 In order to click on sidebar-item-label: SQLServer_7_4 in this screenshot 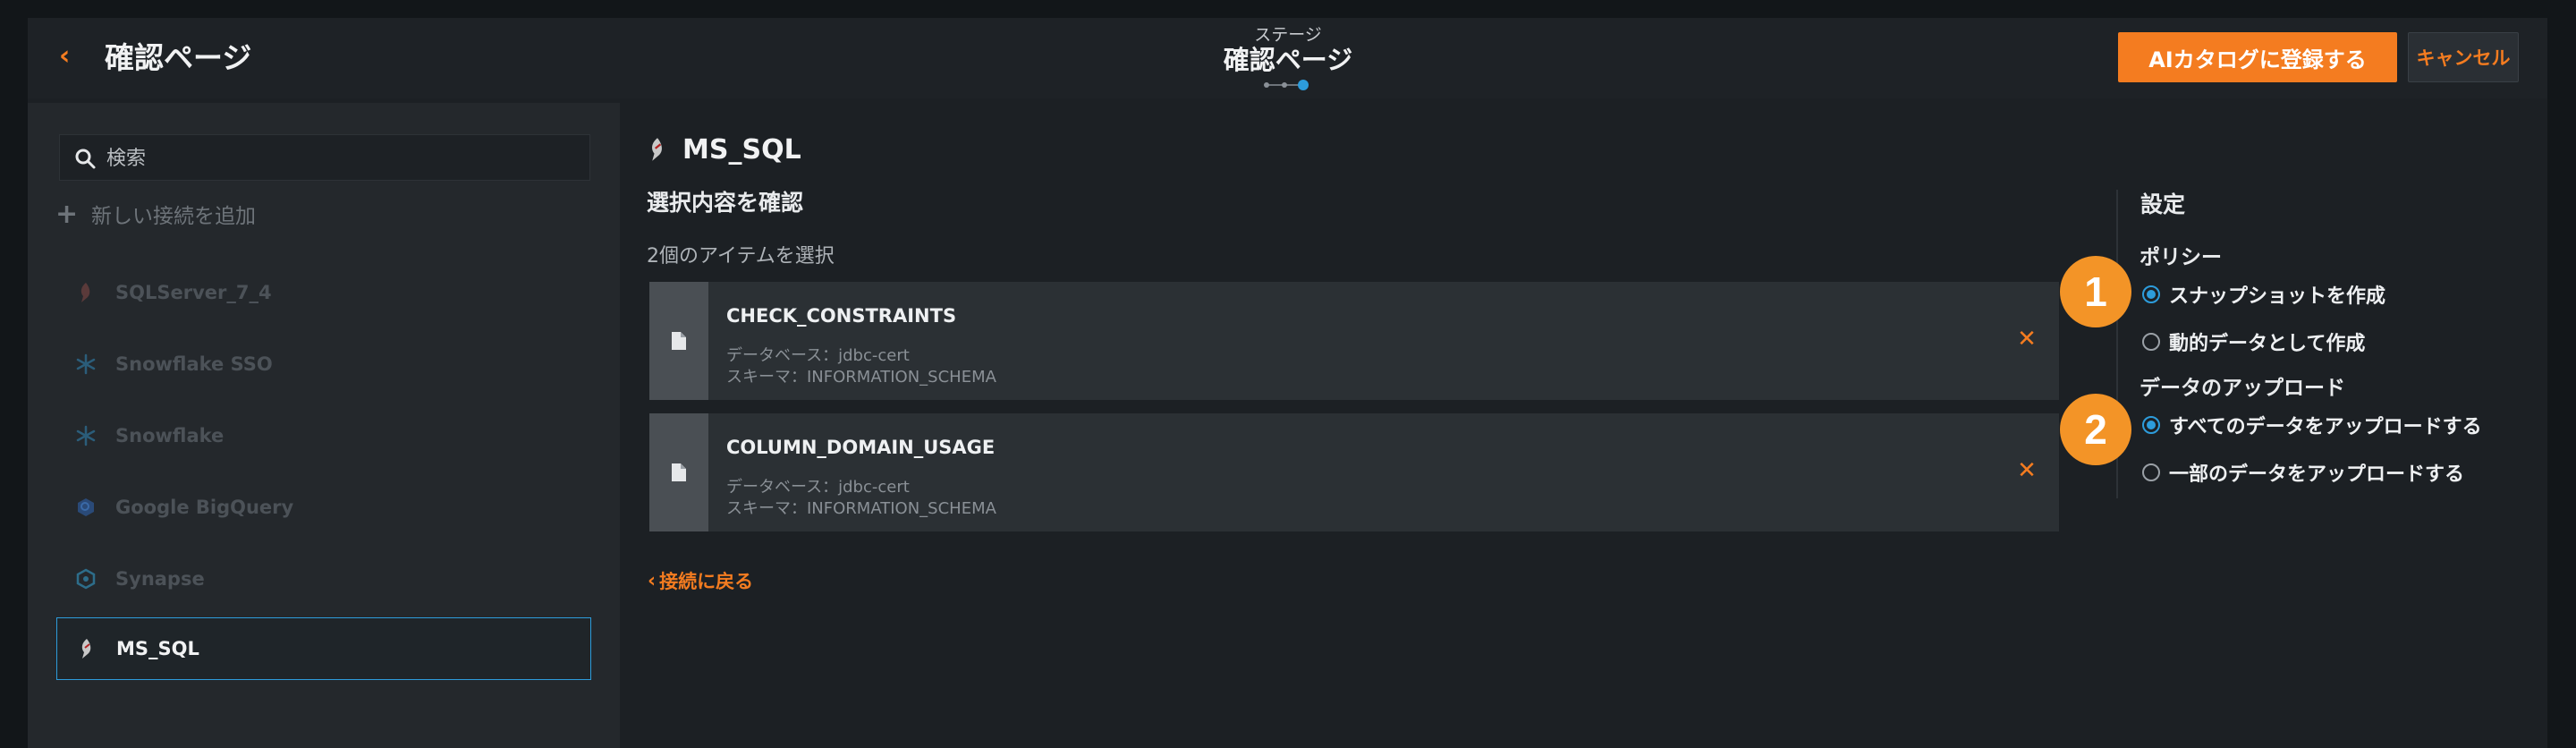, I will do `click(193, 292)`.